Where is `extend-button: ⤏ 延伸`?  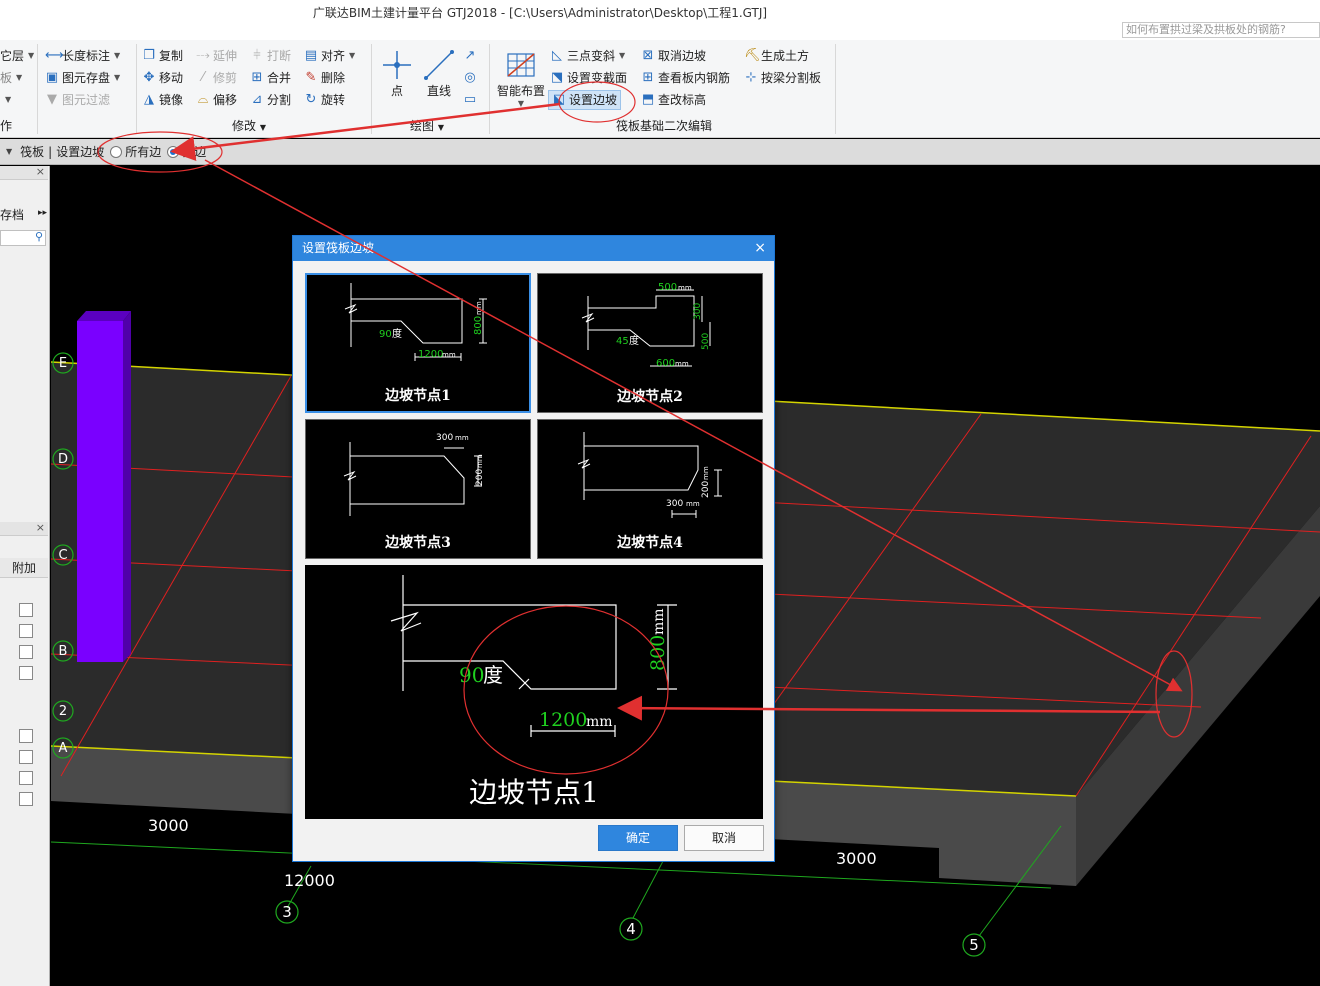 extend-button: ⤏ 延伸 is located at coordinates (216, 56).